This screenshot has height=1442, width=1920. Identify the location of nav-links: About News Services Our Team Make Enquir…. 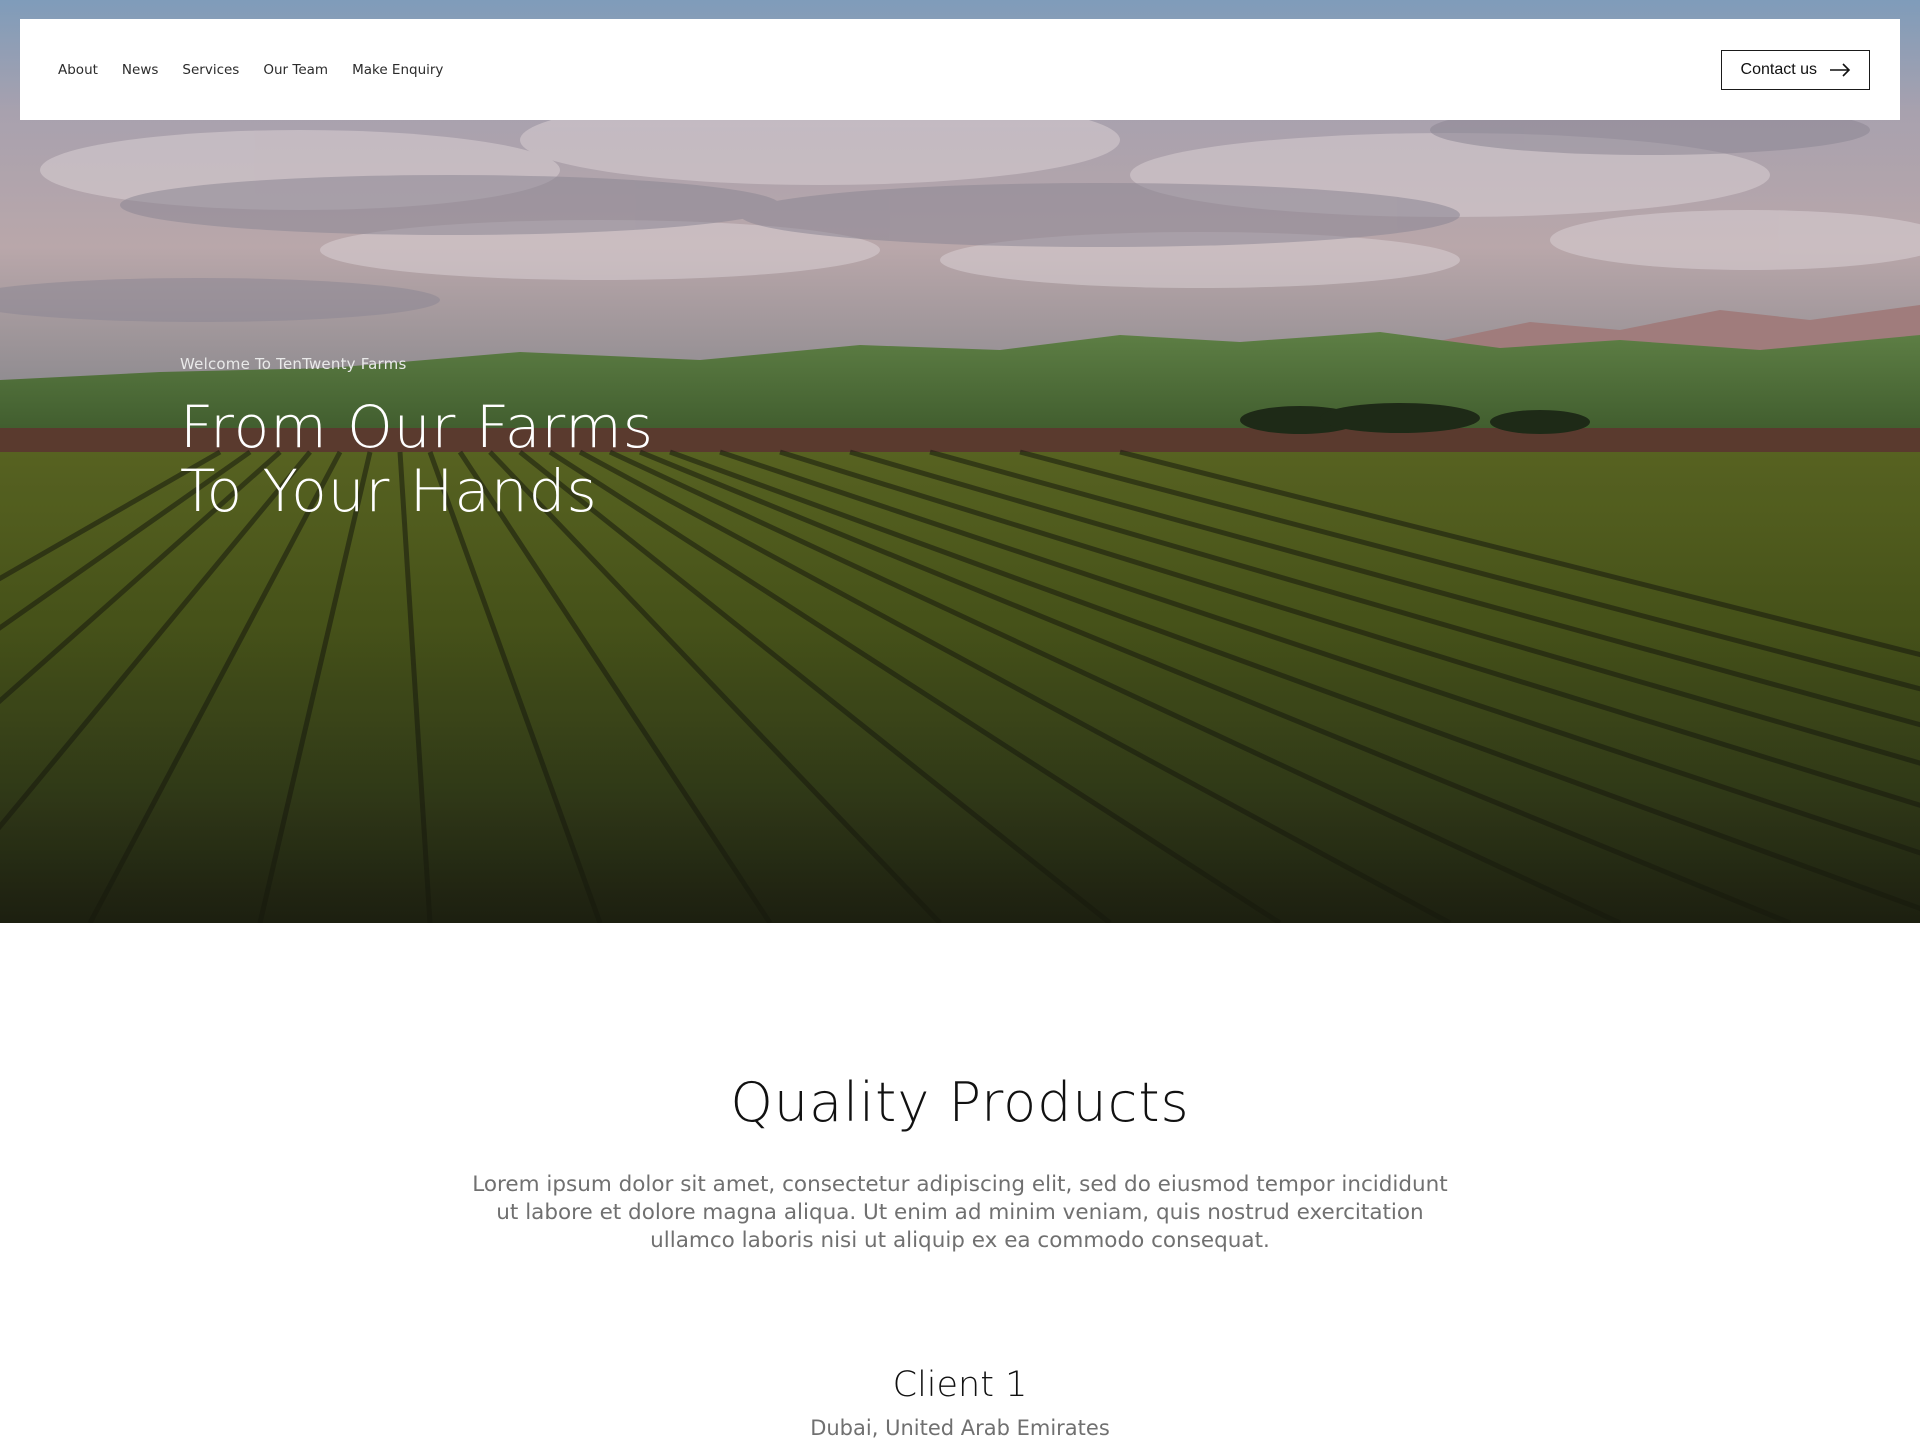
(262, 70).